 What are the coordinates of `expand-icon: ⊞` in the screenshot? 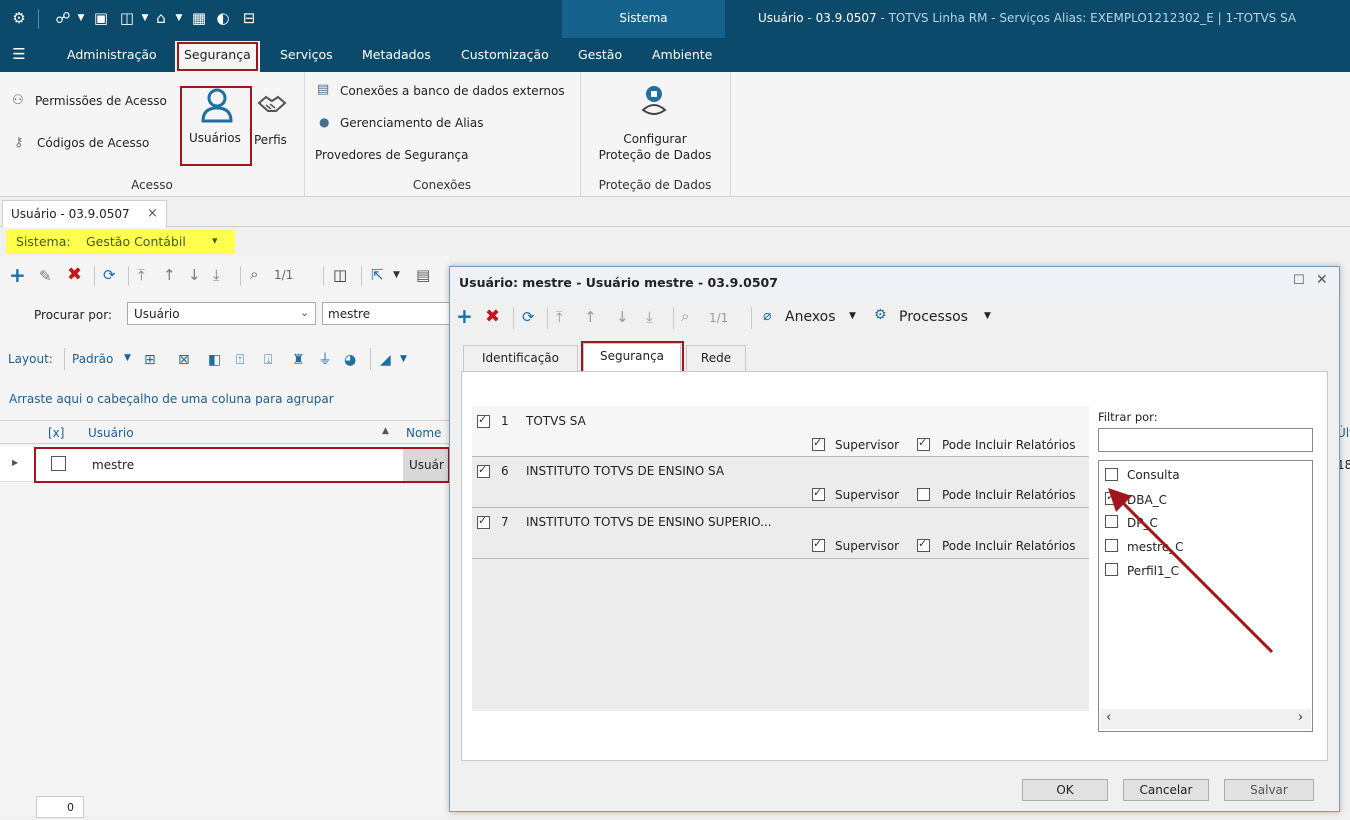 It's located at (150, 360).